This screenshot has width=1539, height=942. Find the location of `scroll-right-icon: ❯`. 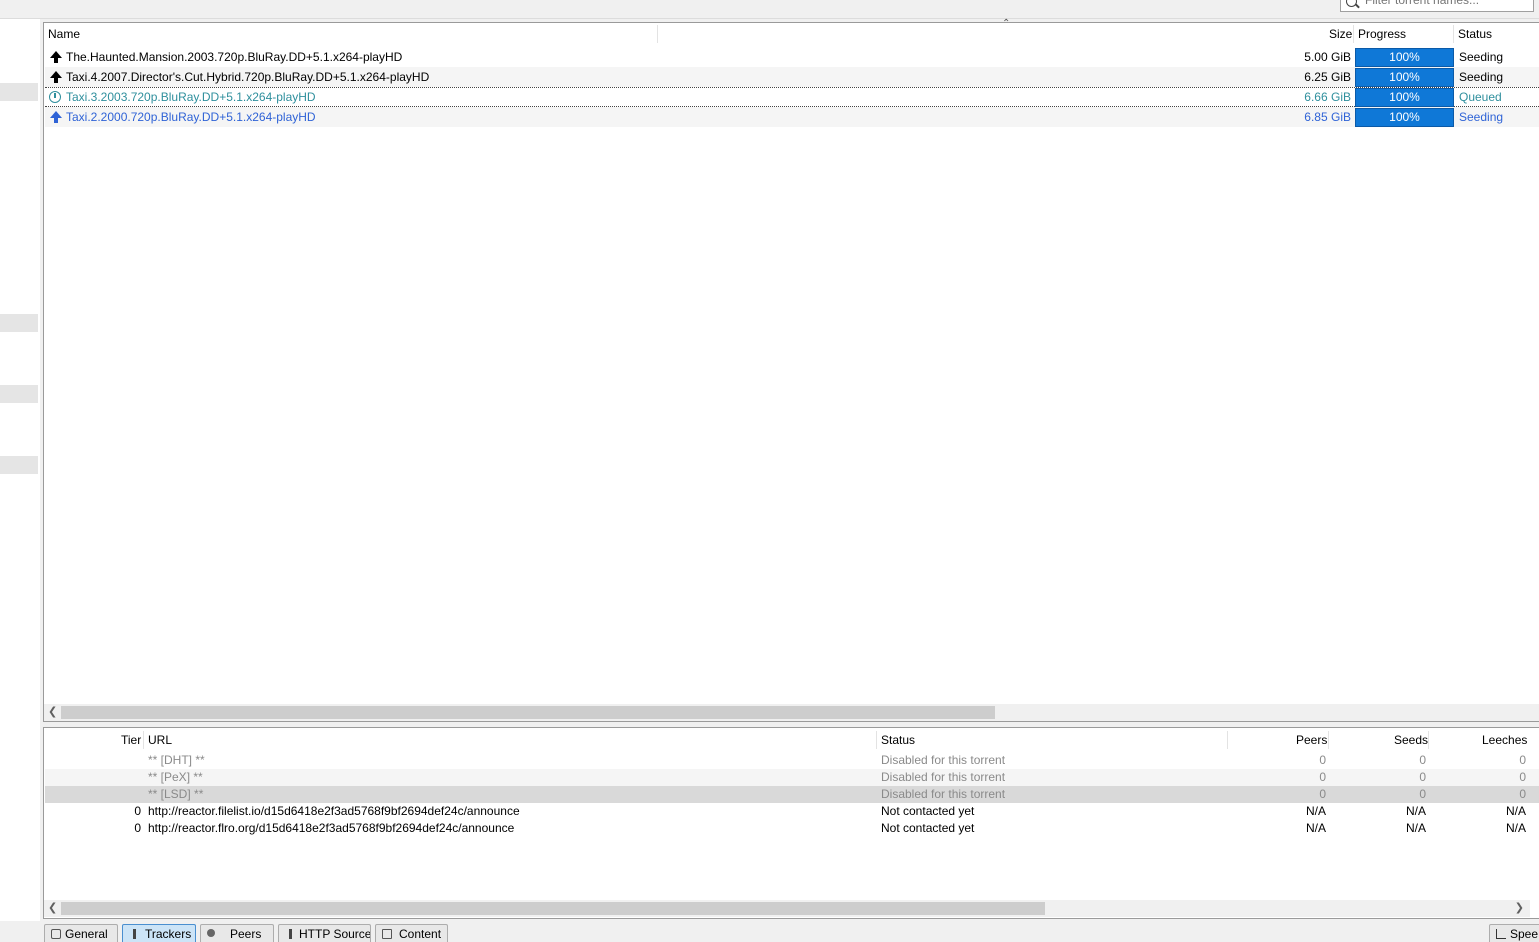

scroll-right-icon: ❯ is located at coordinates (1519, 908).